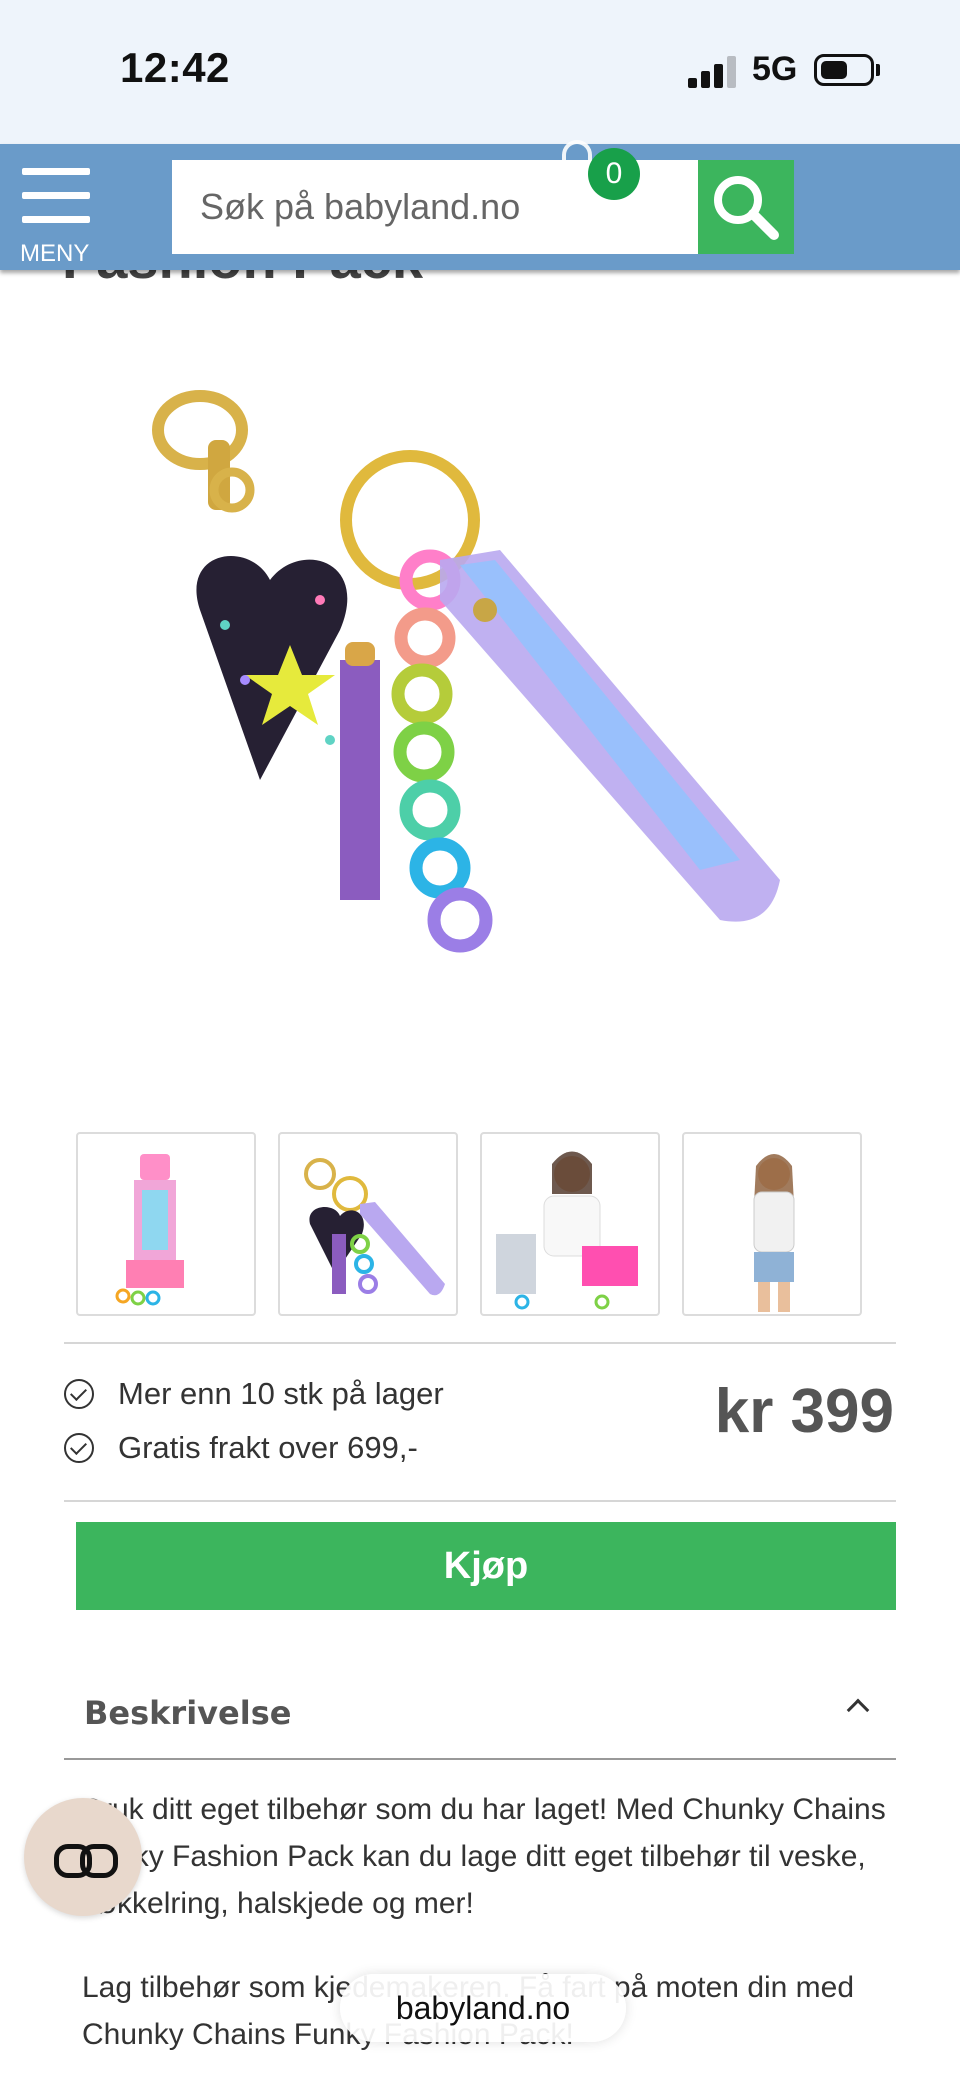  What do you see at coordinates (878, 70) in the screenshot?
I see `battery-tip` at bounding box center [878, 70].